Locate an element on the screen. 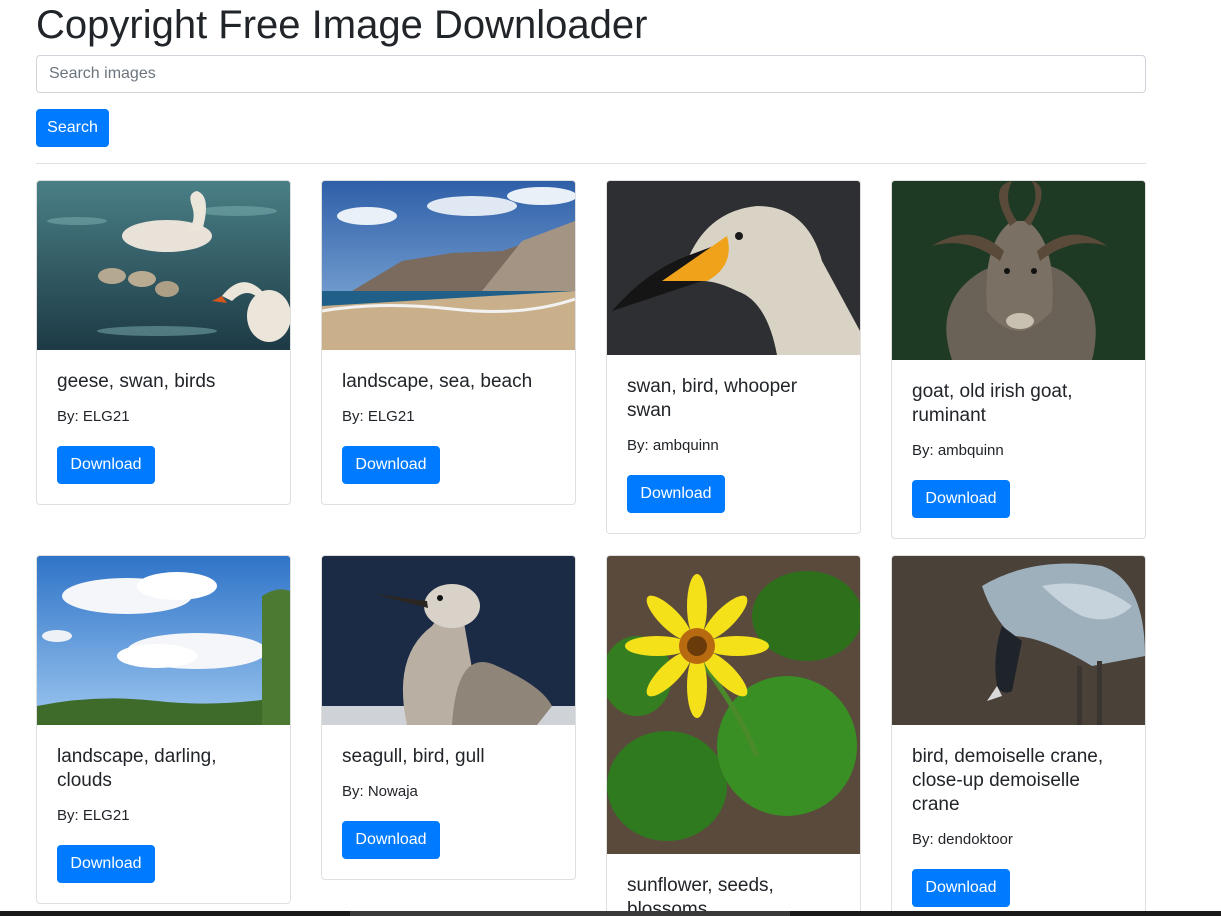 The width and height of the screenshot is (1221, 916). search-input is located at coordinates (591, 74).